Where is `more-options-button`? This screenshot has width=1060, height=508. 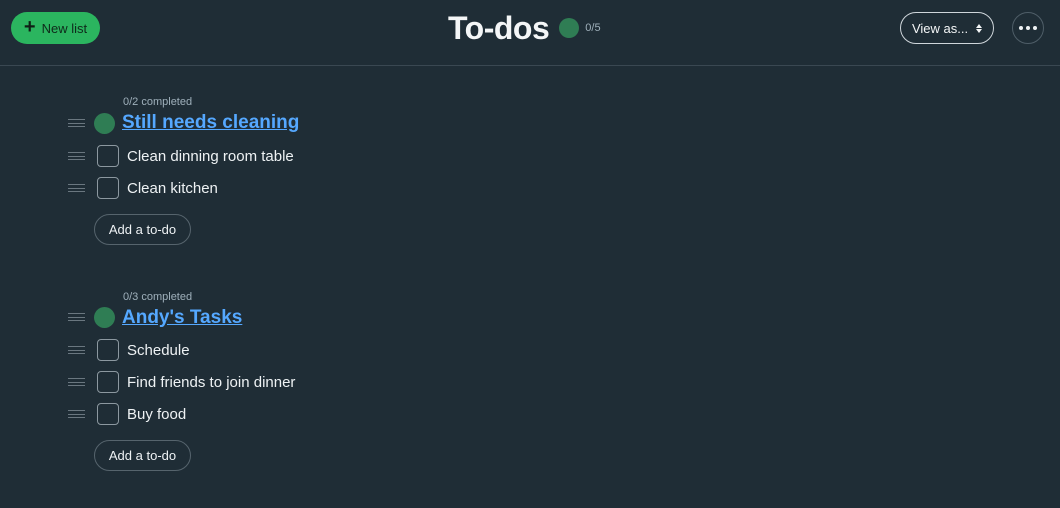
more-options-button is located at coordinates (1028, 28).